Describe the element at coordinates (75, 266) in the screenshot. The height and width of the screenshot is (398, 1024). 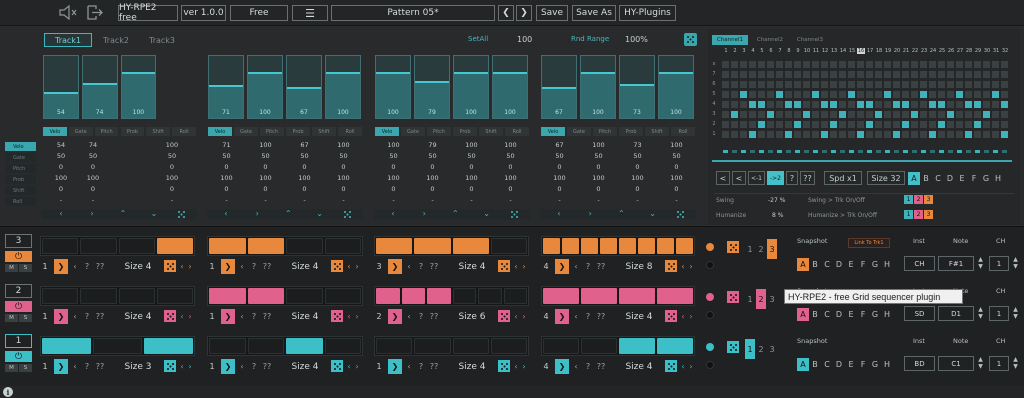
I see `prev-step-button: ‹` at that location.